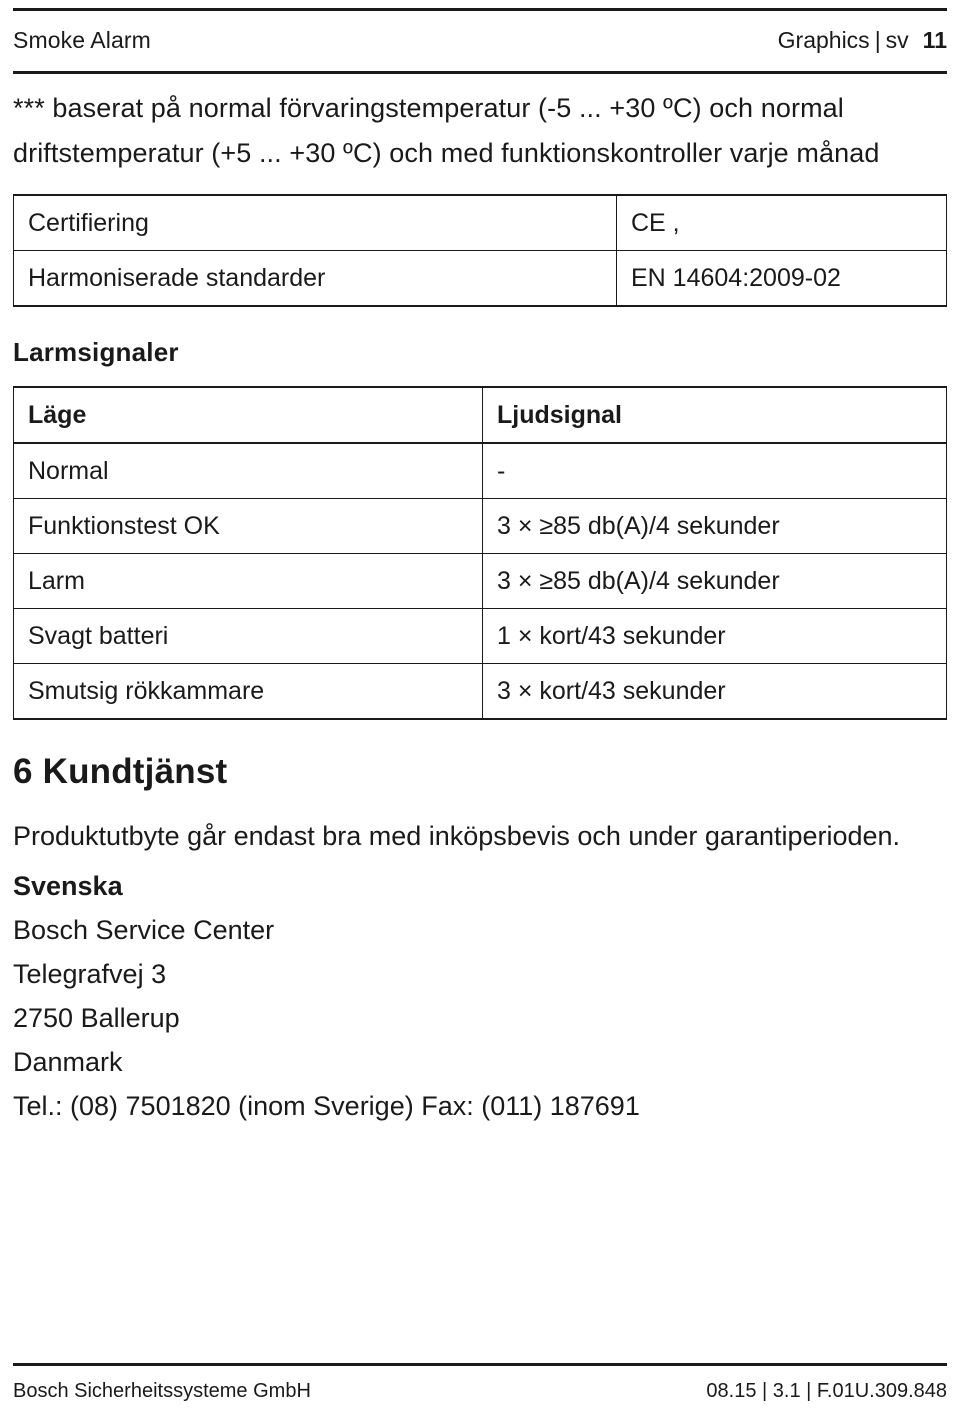  Describe the element at coordinates (162, 1391) in the screenshot. I see `footer-company-name: Bosch Sicherheitssysteme GmbH` at that location.